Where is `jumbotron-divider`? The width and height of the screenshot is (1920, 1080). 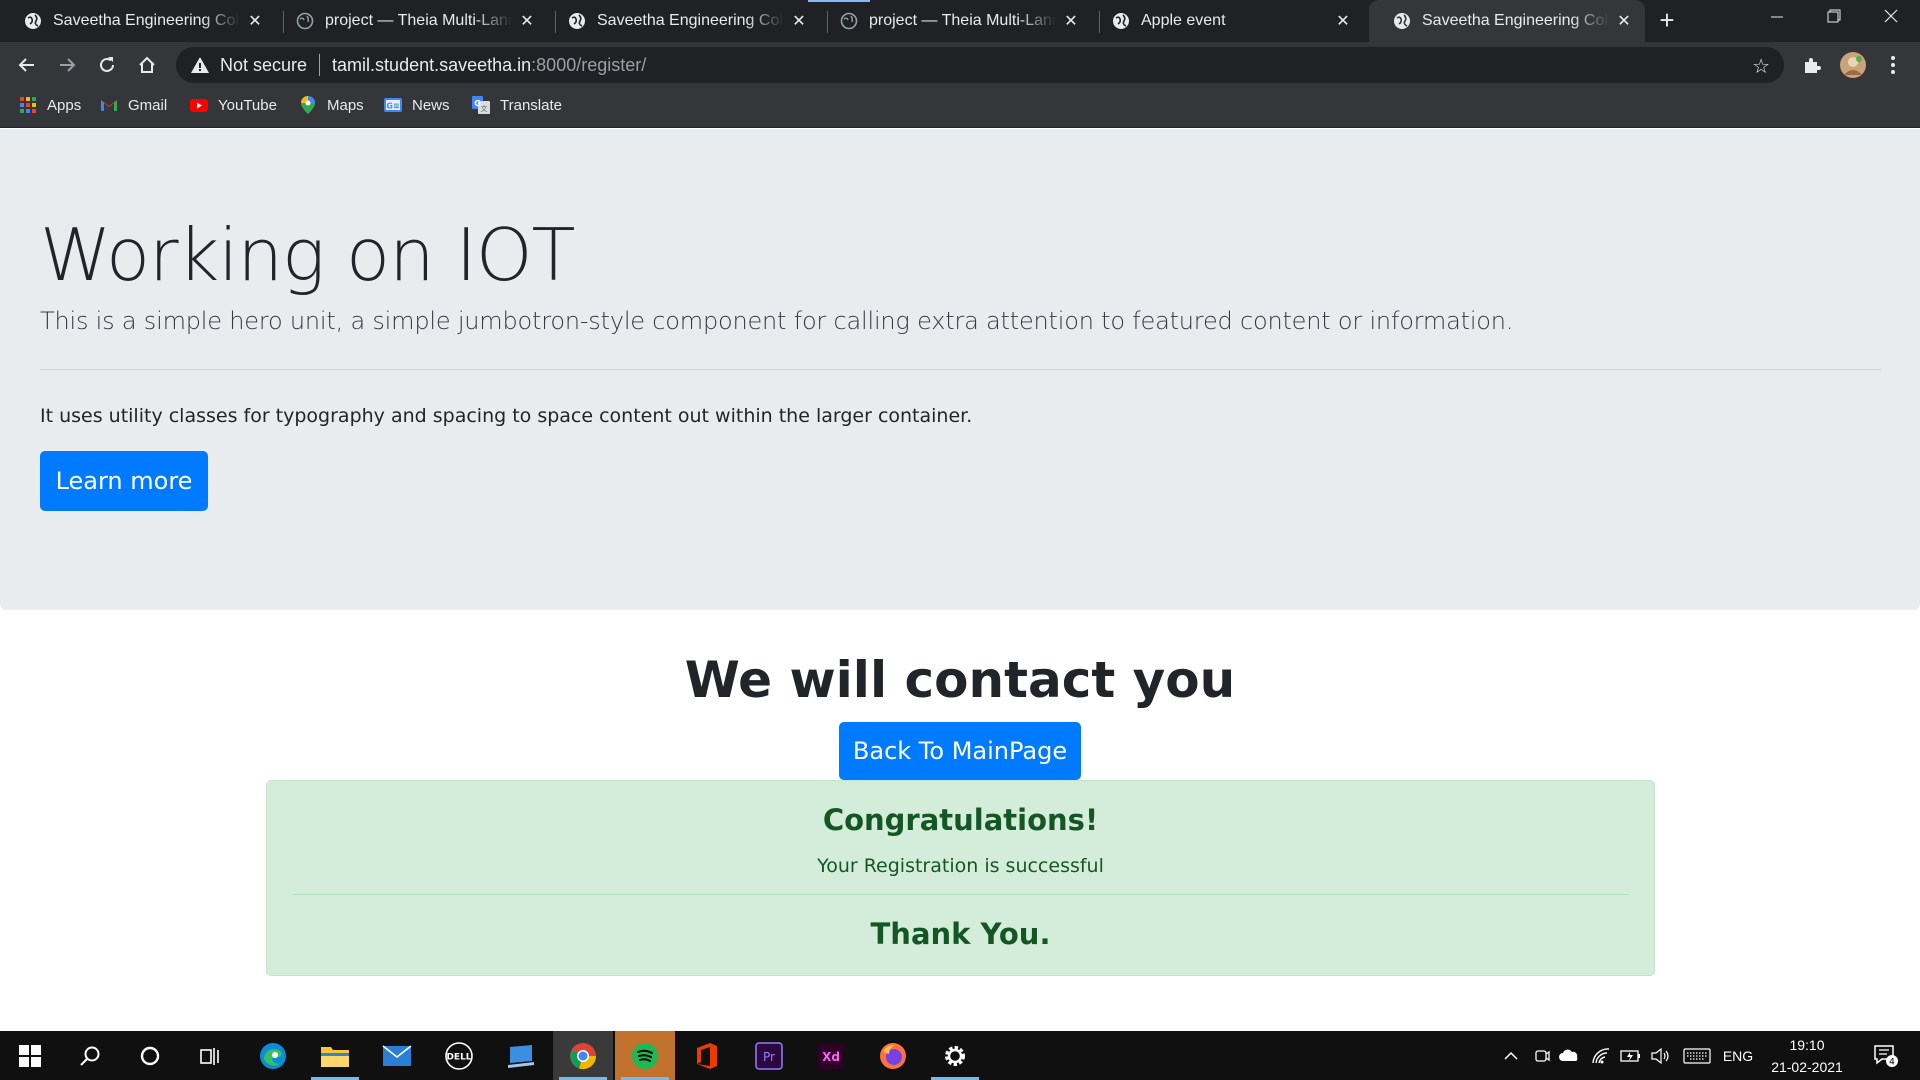
jumbotron-divider is located at coordinates (960, 369).